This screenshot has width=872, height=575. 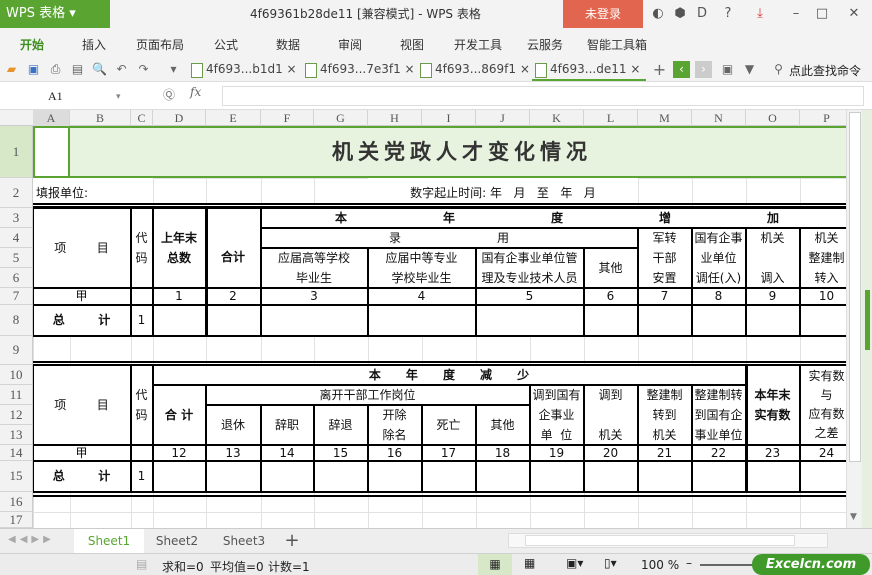 I want to click on col-4-header: 应届中等专业 学校毕业生, so click(x=421, y=267).